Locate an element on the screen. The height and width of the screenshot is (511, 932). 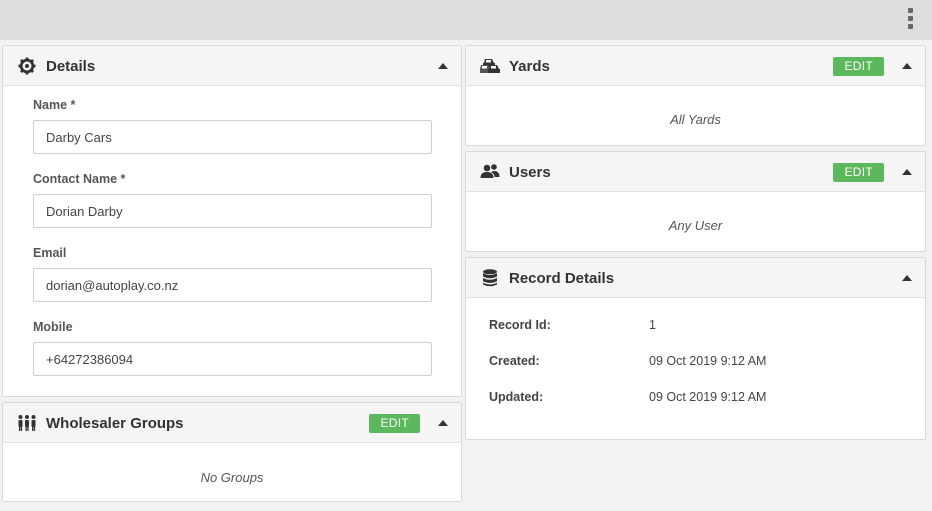
record-details-header: Record Details is located at coordinates (695, 278).